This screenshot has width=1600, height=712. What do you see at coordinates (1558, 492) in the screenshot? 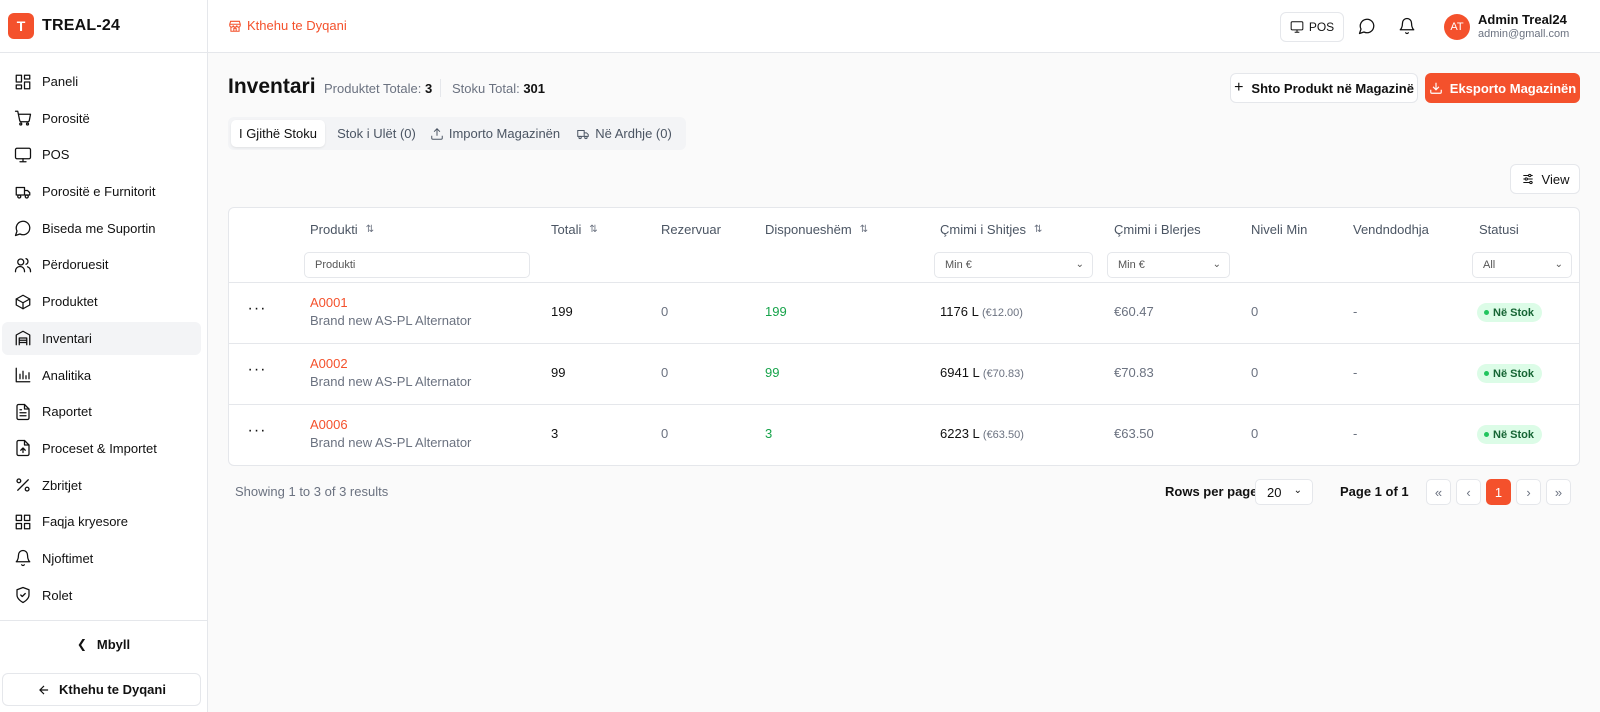
I see `last-page-button: »` at bounding box center [1558, 492].